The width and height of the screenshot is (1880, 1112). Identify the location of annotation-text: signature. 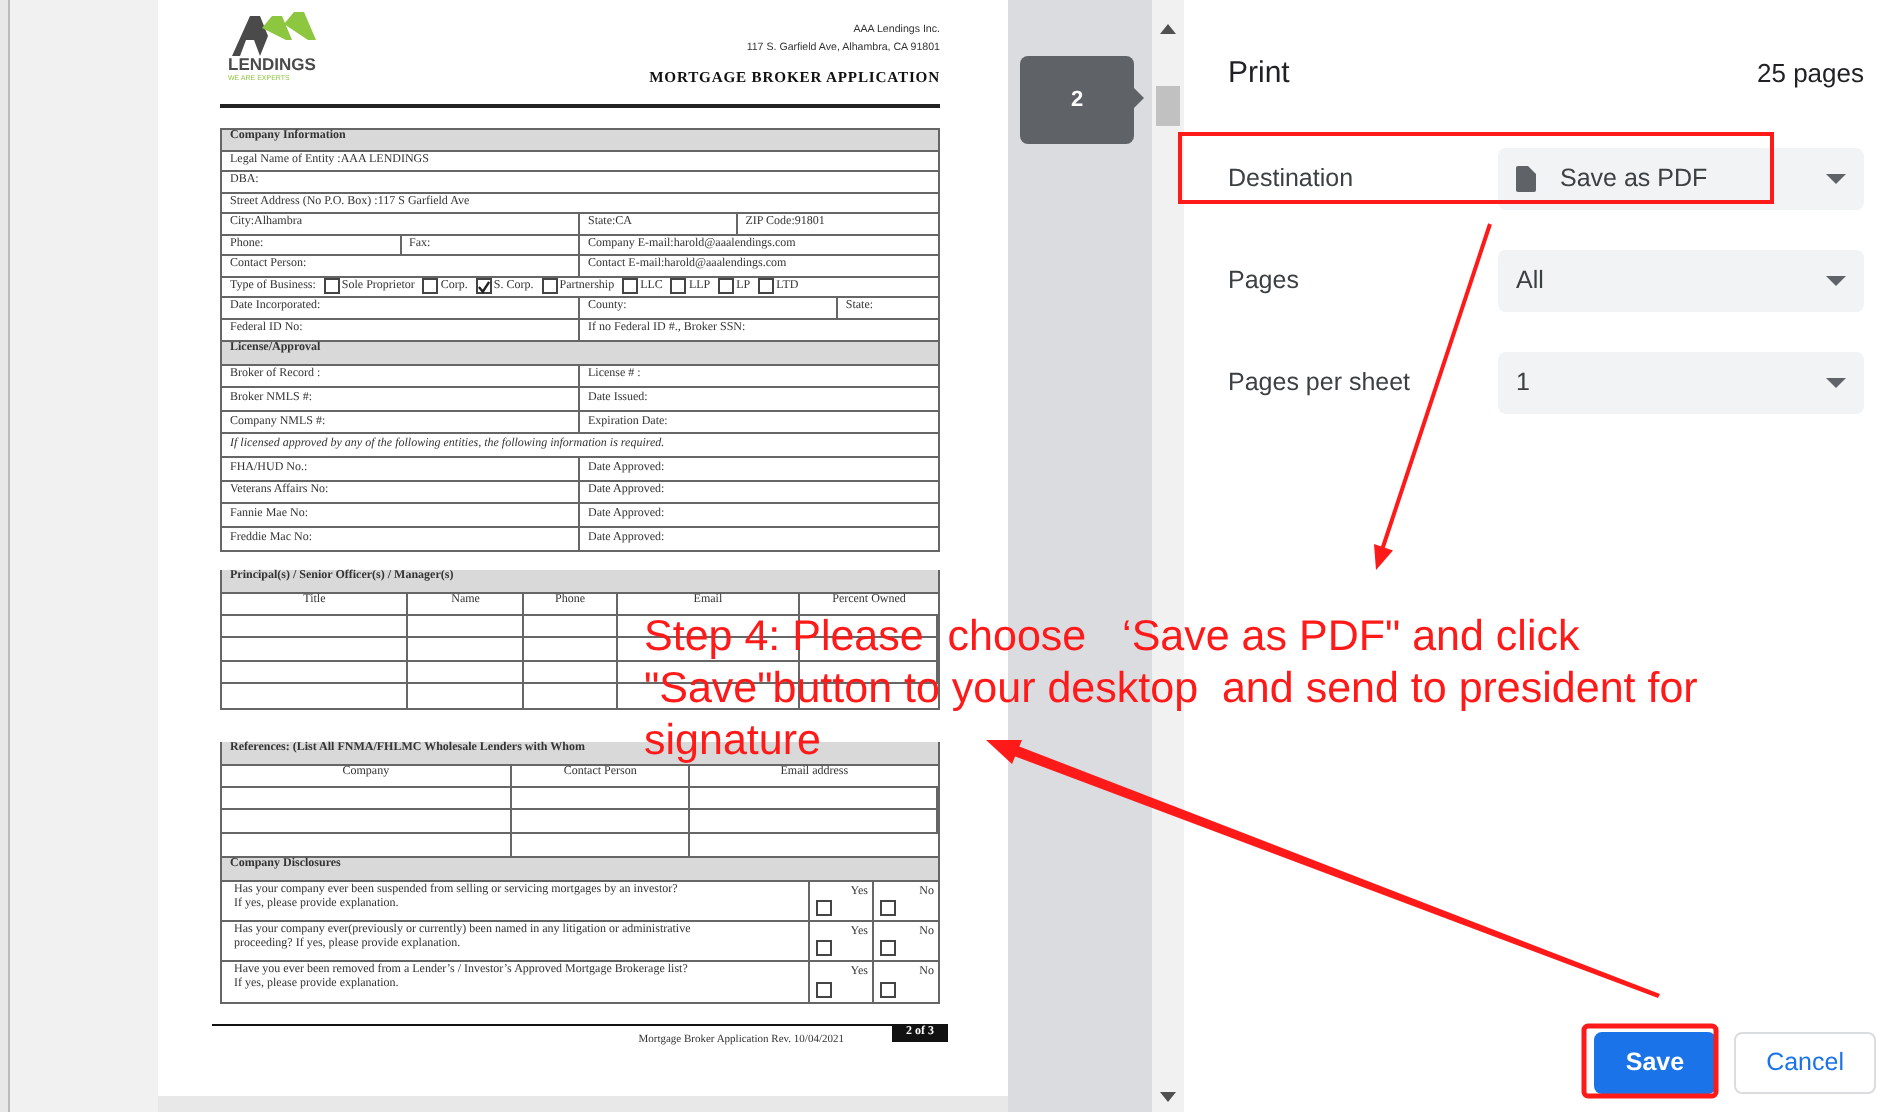
(732, 739).